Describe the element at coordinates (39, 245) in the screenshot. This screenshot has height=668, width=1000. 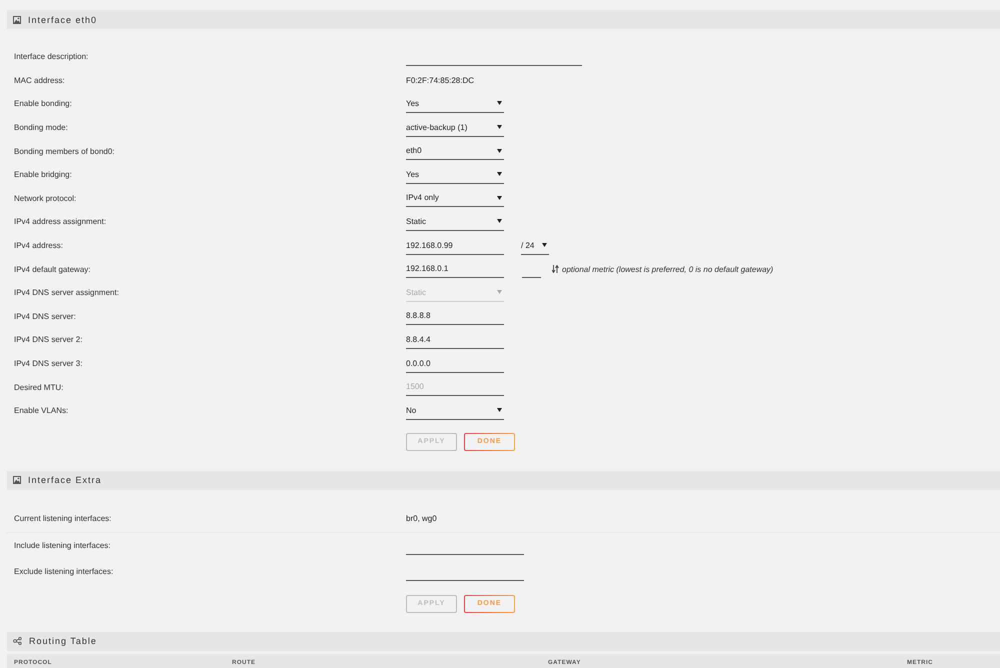
I see `field-label: IPv4 address:` at that location.